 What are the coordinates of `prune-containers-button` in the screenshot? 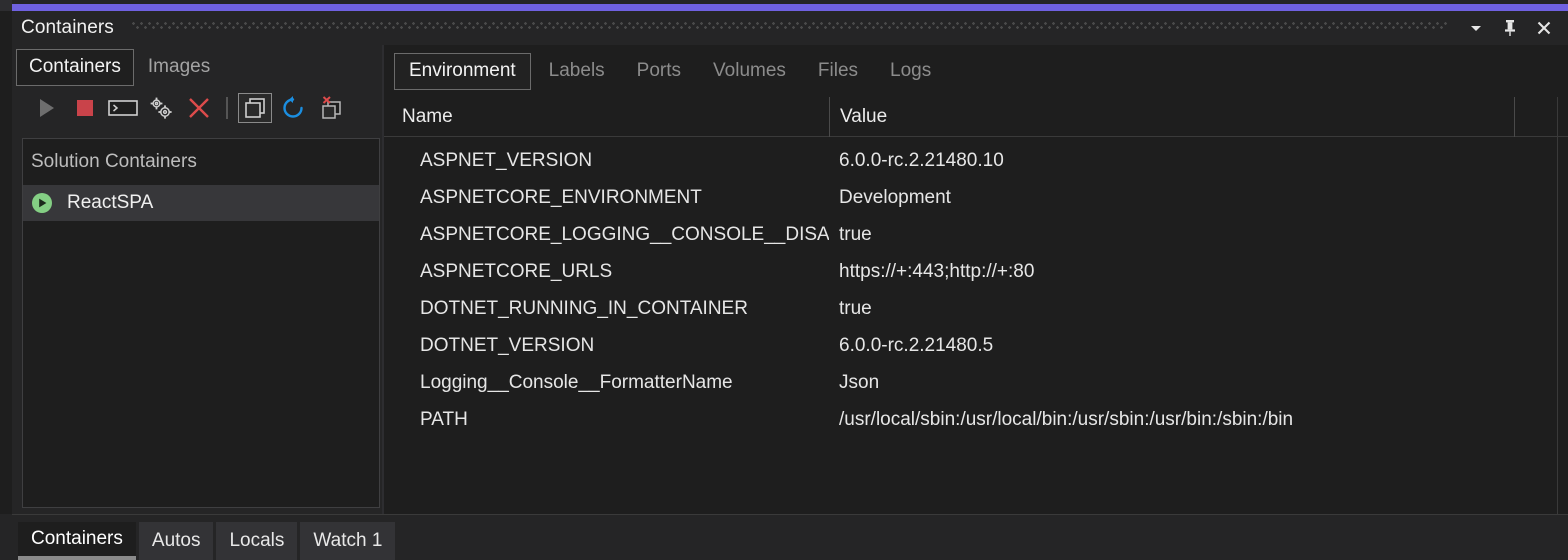 It's located at (331, 108).